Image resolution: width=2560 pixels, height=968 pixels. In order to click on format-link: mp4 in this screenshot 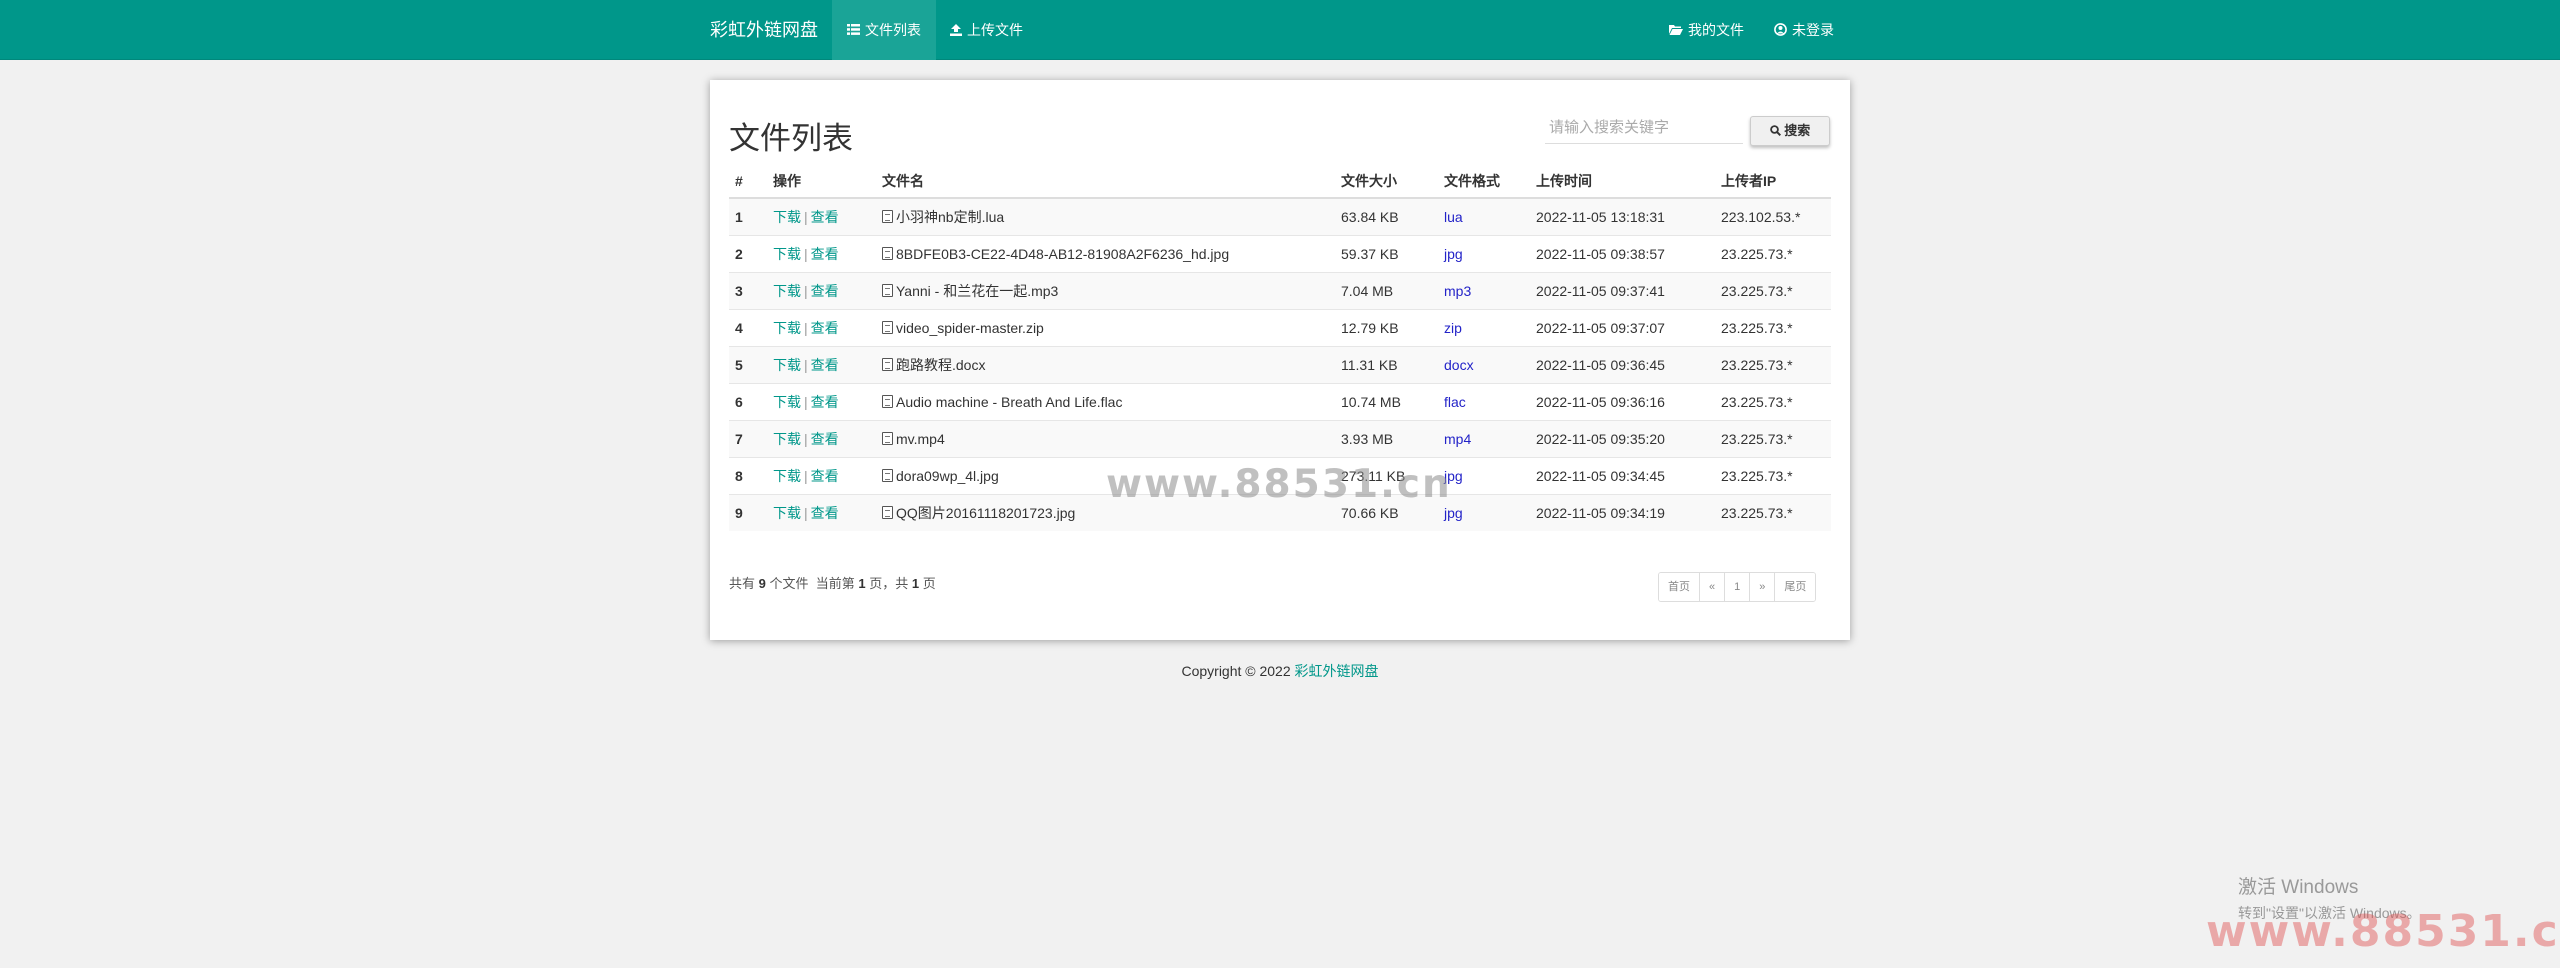, I will do `click(1457, 439)`.